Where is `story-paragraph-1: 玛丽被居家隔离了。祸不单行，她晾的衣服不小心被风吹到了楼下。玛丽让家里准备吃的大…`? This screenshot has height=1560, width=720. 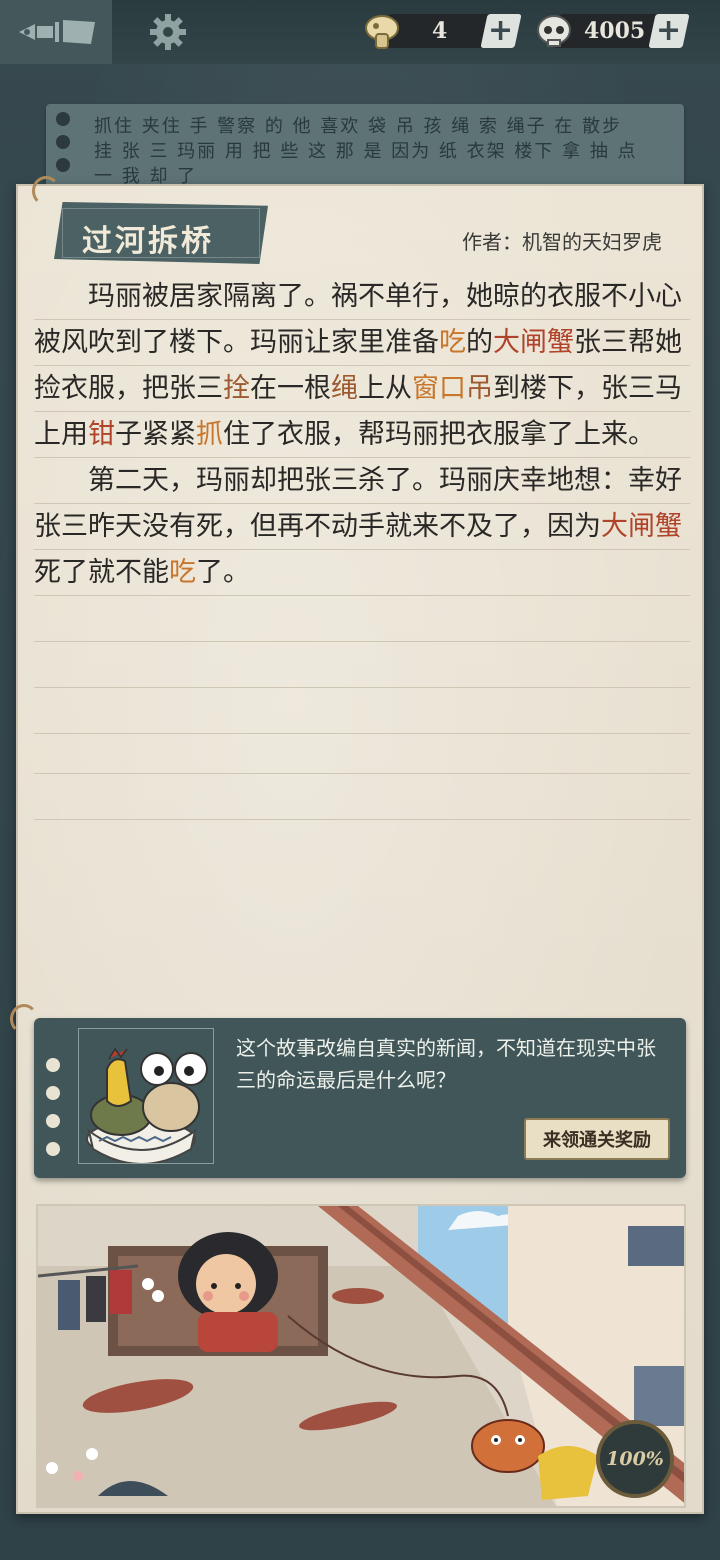 story-paragraph-1: 玛丽被居家隔离了。祸不单行，她晾的衣服不小心被风吹到了楼下。玛丽让家里准备吃的大… is located at coordinates (362, 366).